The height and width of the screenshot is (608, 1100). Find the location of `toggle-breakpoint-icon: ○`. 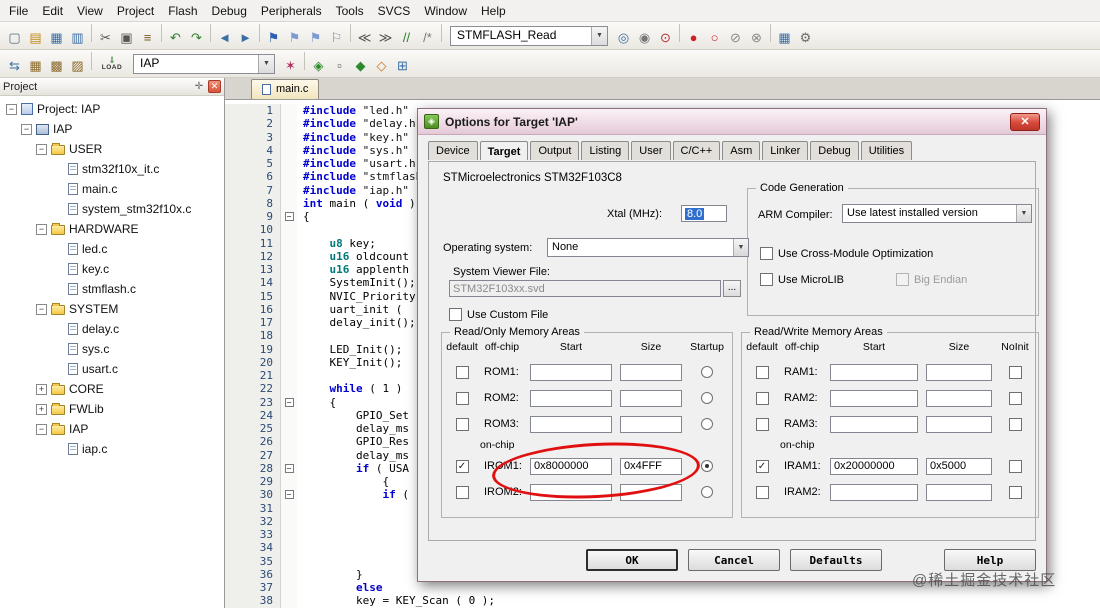

toggle-breakpoint-icon: ○ is located at coordinates (714, 37).